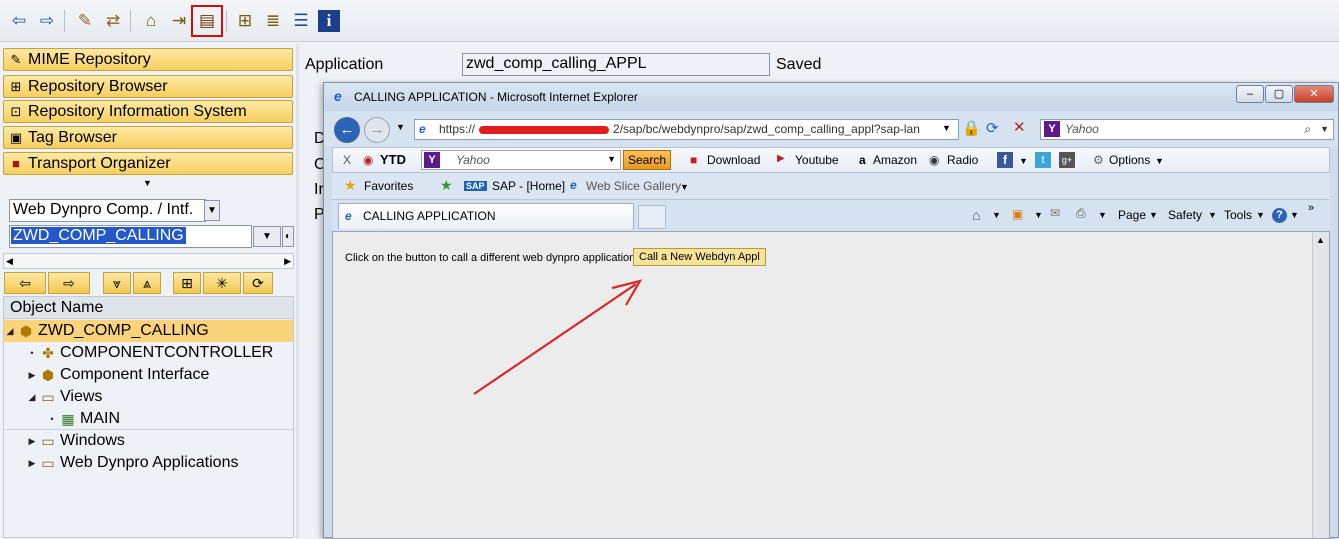 This screenshot has width=1339, height=539. What do you see at coordinates (633, 186) in the screenshot?
I see `web-slice-gallery-link: Web Slice Gallery` at bounding box center [633, 186].